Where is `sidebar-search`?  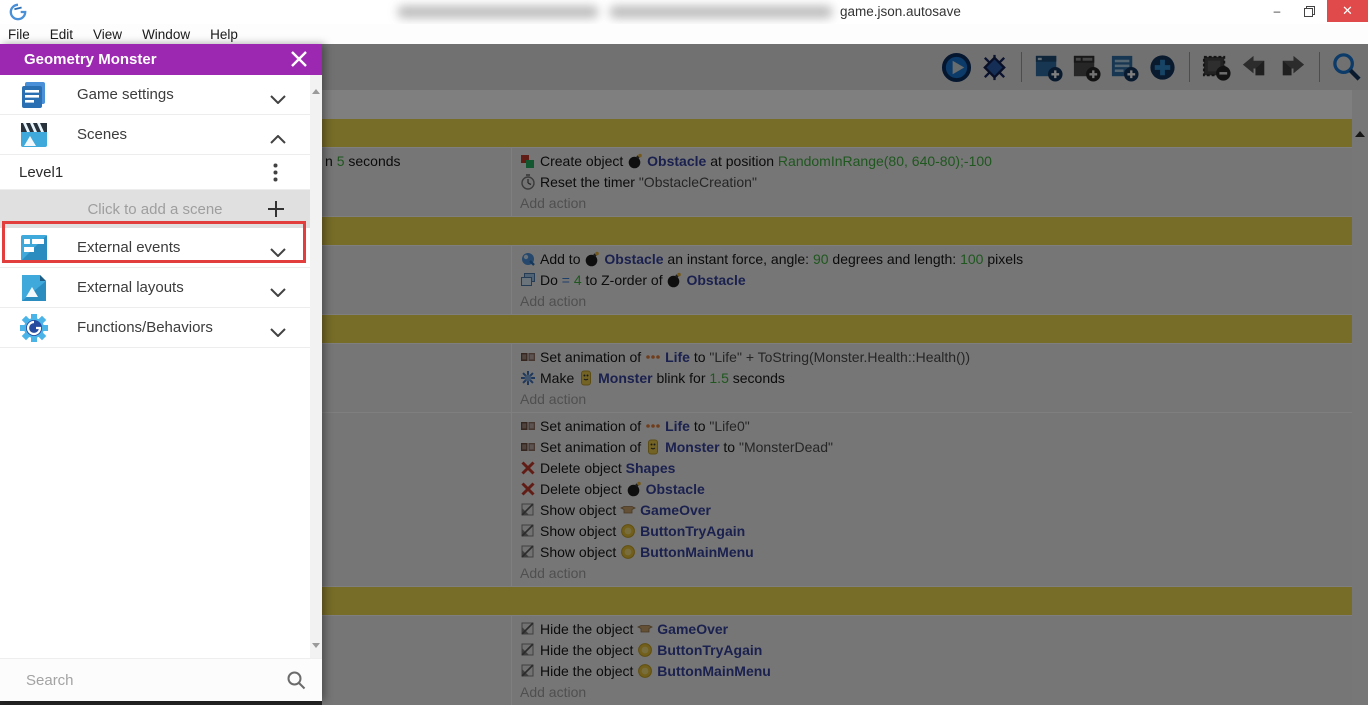
sidebar-search is located at coordinates (161, 679).